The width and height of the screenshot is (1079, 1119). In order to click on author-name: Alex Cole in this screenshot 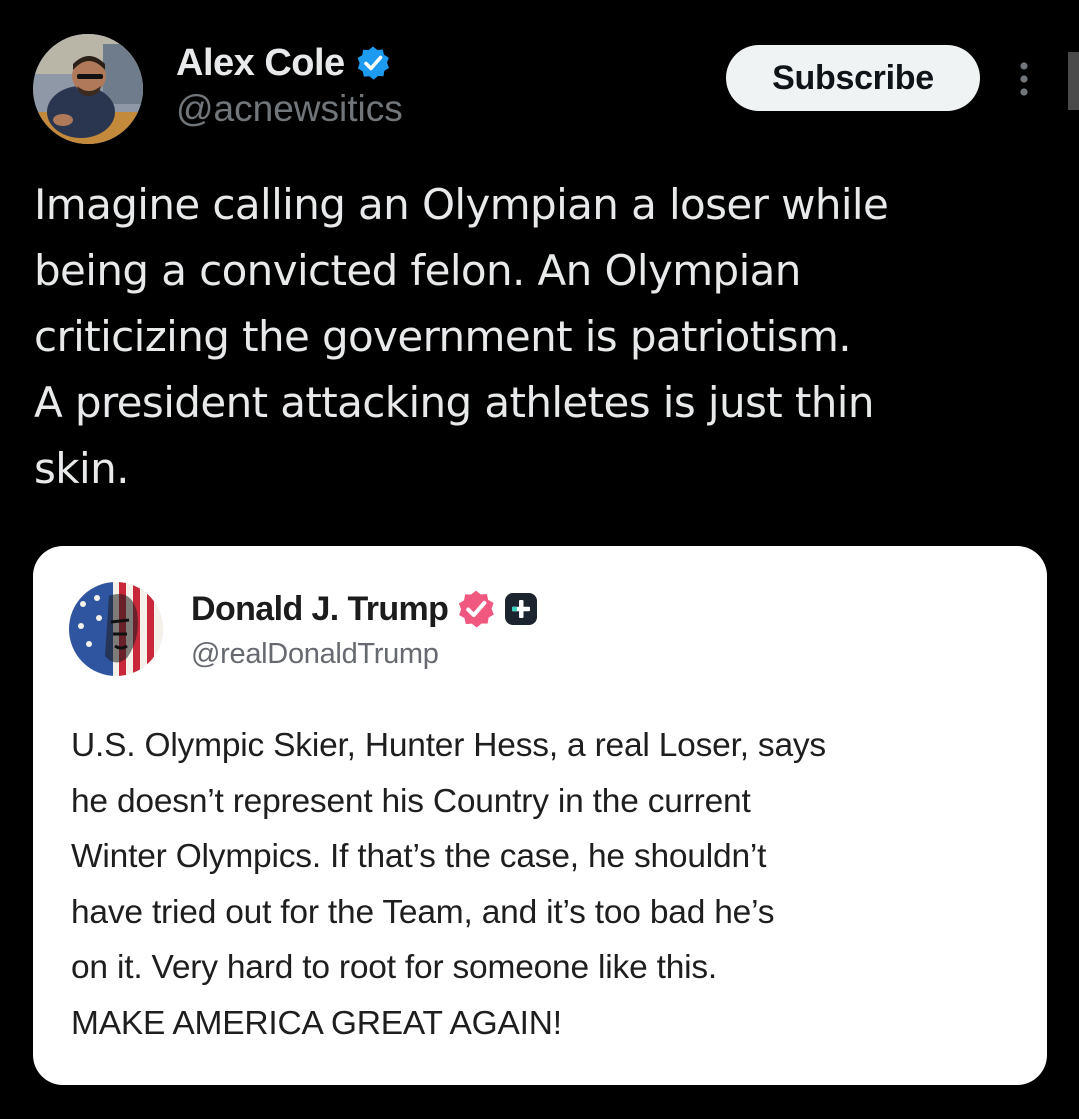, I will do `click(260, 63)`.